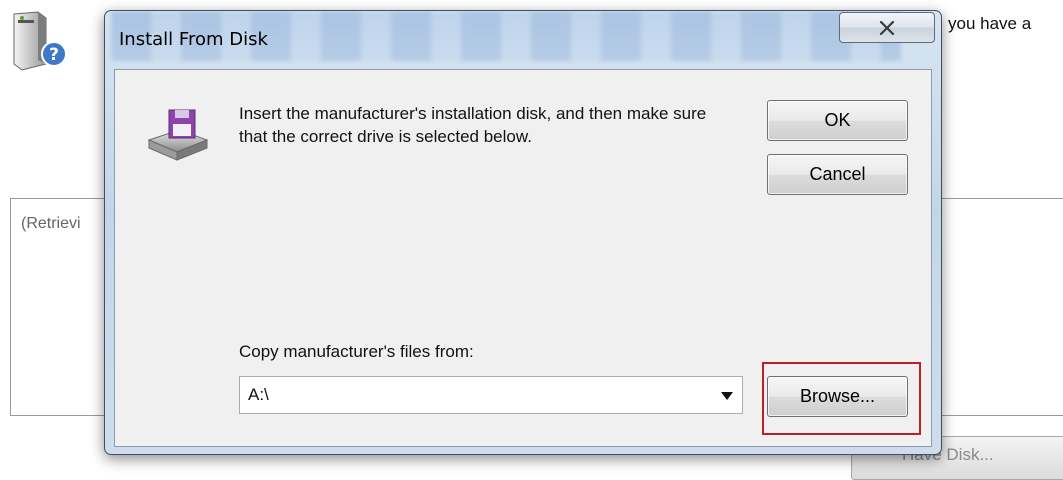 The width and height of the screenshot is (1063, 480). I want to click on floppy-drive-icon, so click(177, 132).